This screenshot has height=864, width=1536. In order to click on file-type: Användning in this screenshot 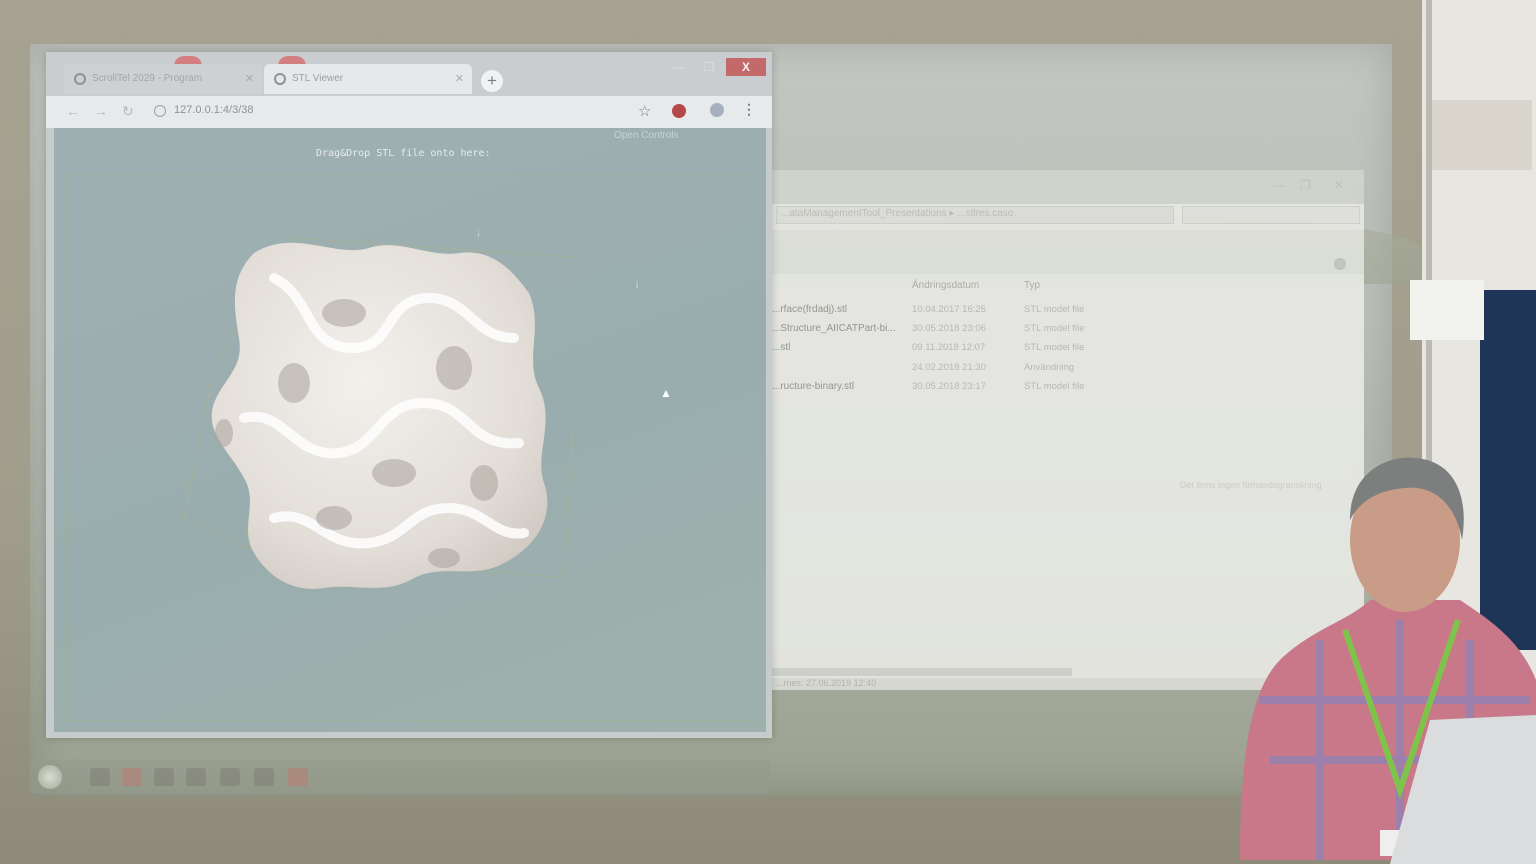, I will do `click(1049, 367)`.